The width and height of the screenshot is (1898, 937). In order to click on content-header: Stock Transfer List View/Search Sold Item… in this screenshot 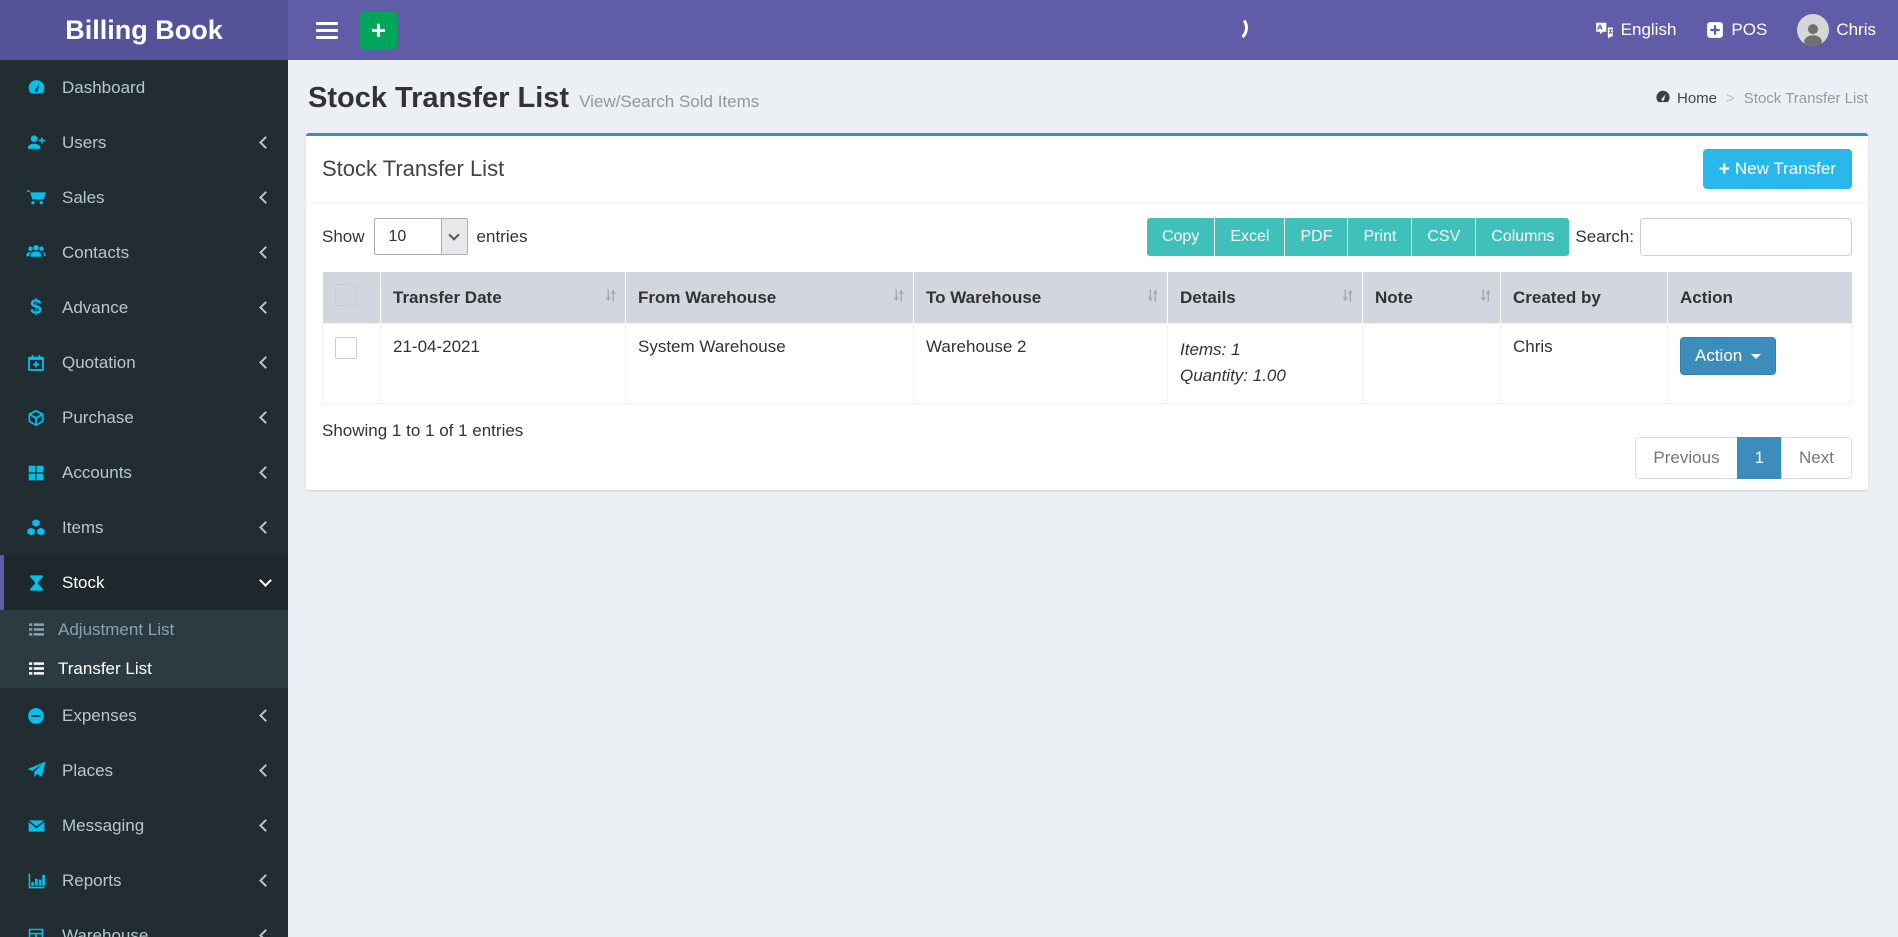, I will do `click(1087, 98)`.